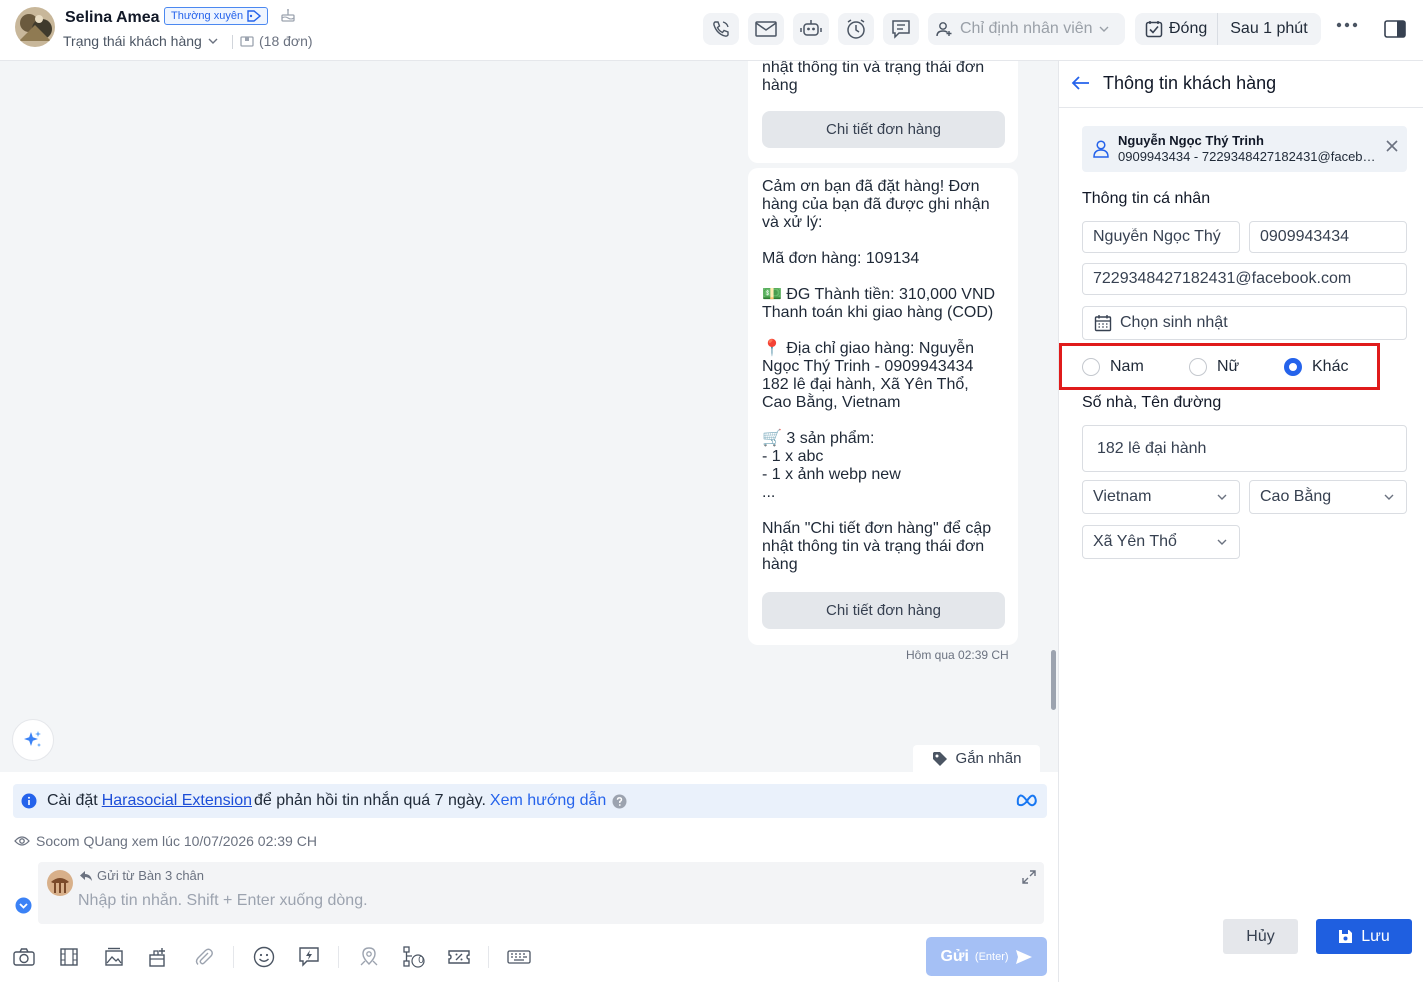 The width and height of the screenshot is (1423, 982). I want to click on video-icon, so click(69, 957).